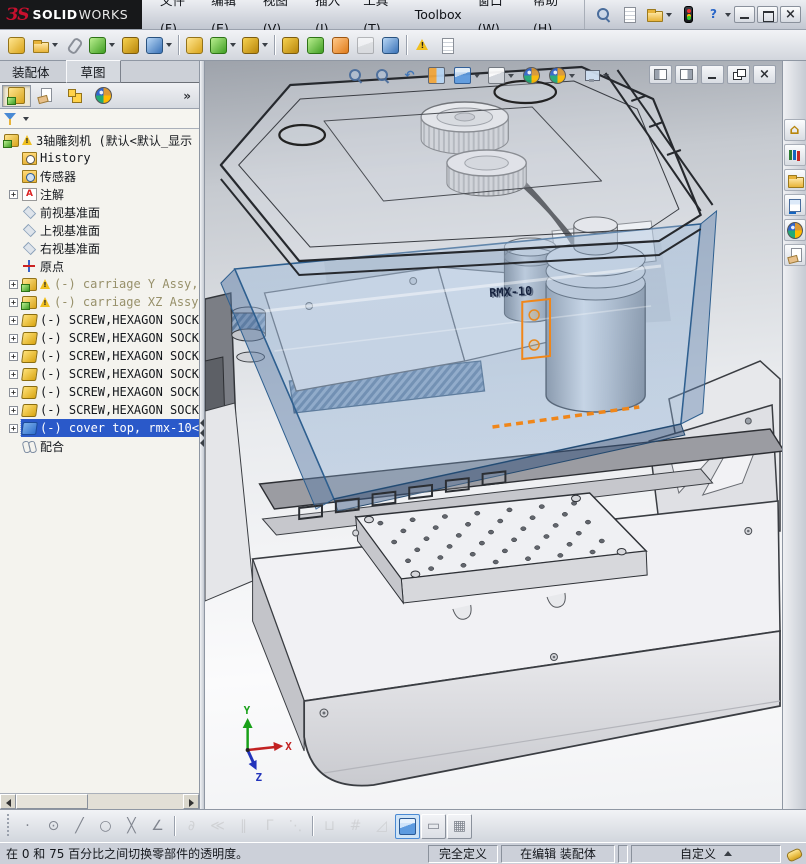 The width and height of the screenshot is (806, 864). I want to click on exploded-view-button, so click(340, 45).